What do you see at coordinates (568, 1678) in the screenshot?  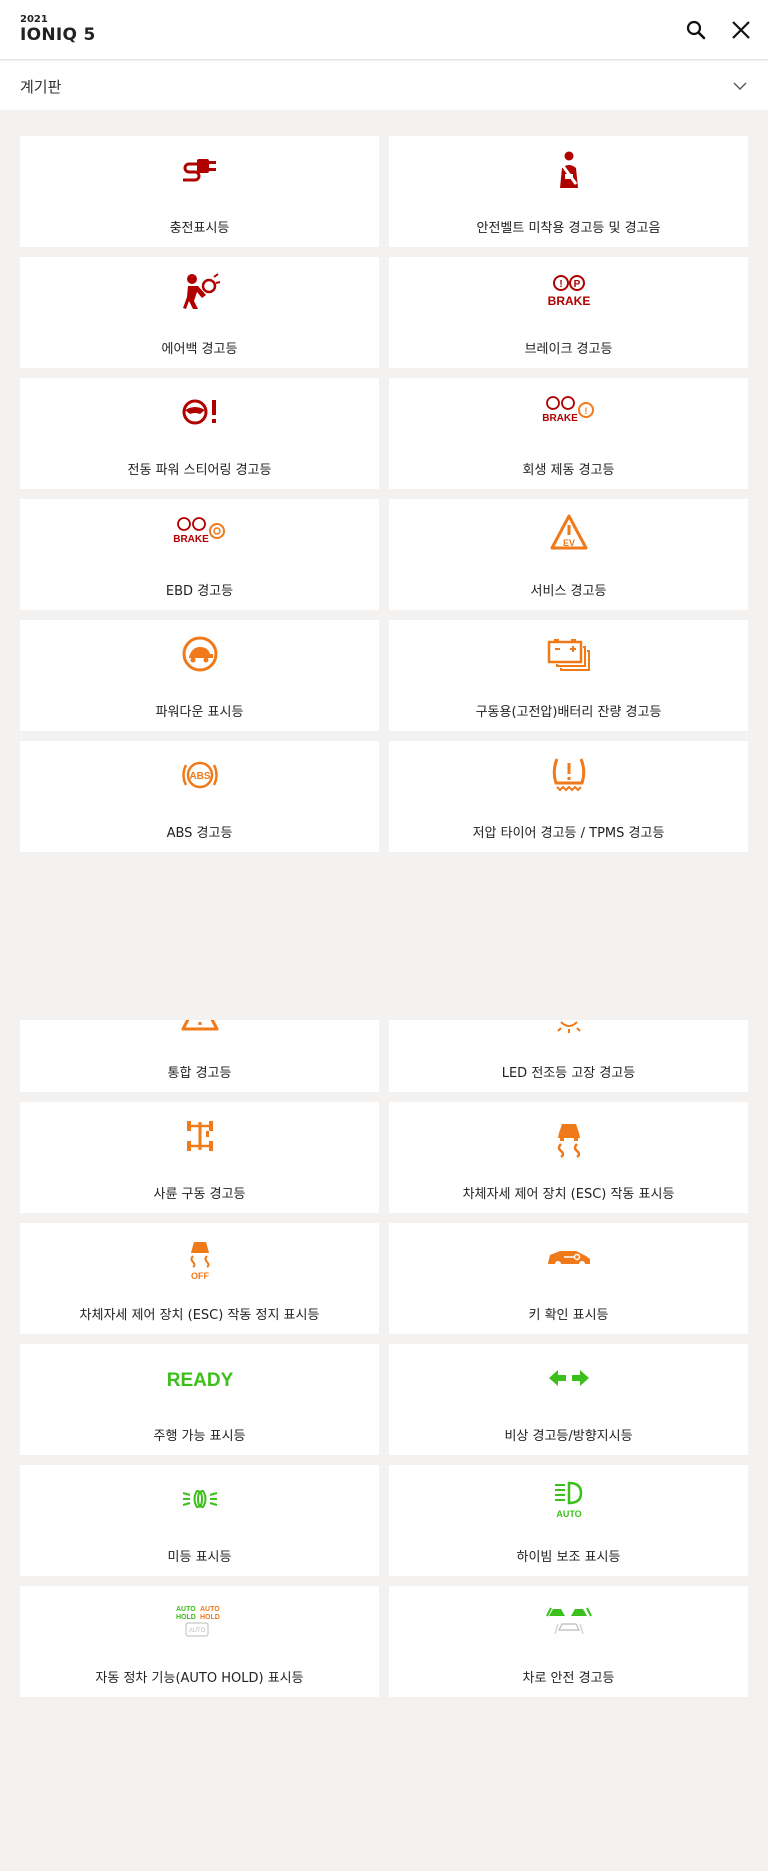 I see `indicator-label: 차로 안전 경고등` at bounding box center [568, 1678].